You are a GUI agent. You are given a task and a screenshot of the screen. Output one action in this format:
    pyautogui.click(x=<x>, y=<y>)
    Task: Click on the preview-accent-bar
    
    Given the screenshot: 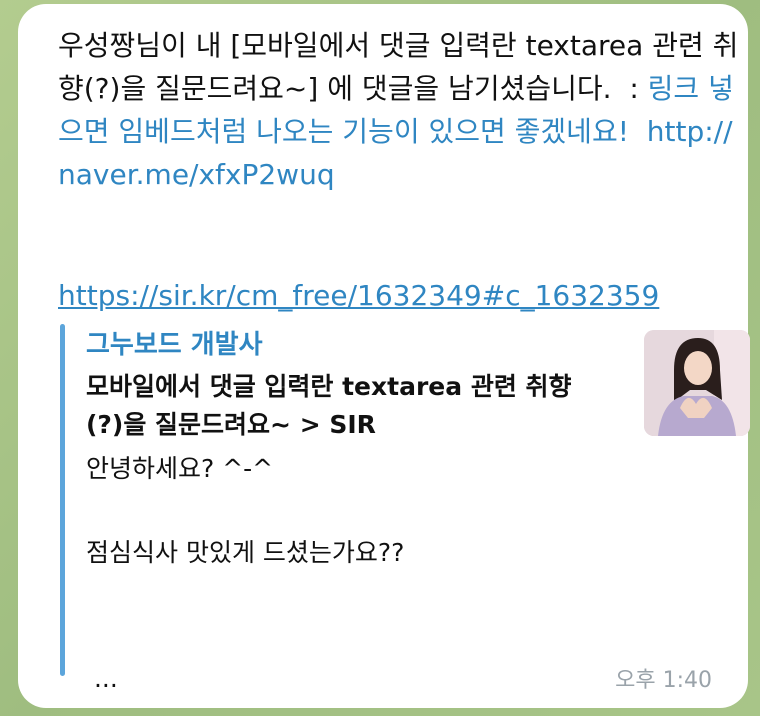 What is the action you would take?
    pyautogui.click(x=62, y=500)
    